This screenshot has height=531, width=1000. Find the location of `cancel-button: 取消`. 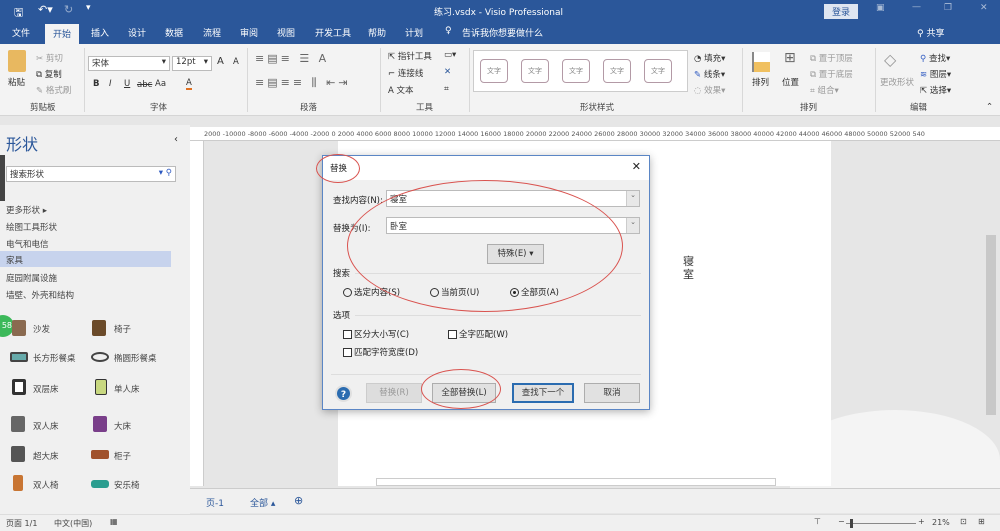

cancel-button: 取消 is located at coordinates (612, 393).